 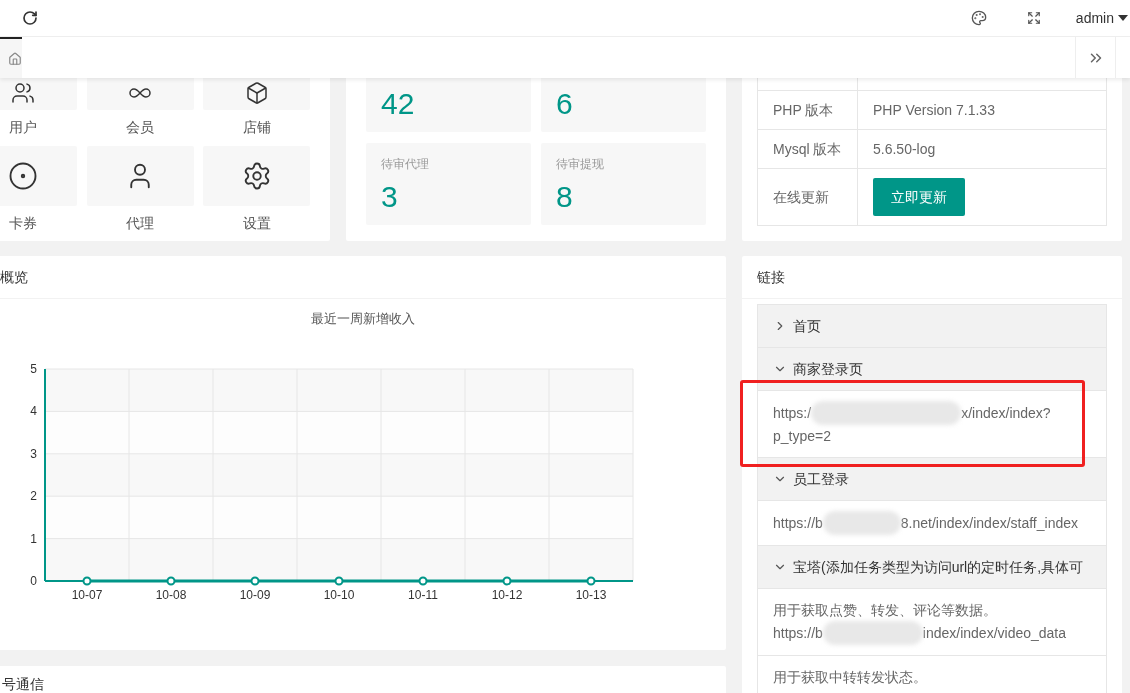 I want to click on note-text: 用于获取中转转发状态。, so click(x=850, y=677).